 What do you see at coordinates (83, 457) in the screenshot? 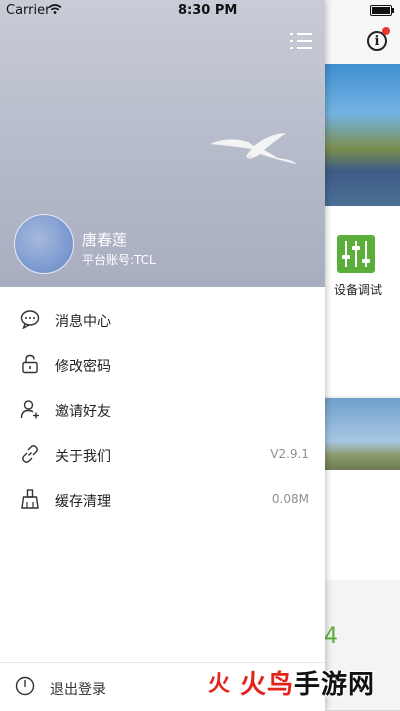
I see `menu-item-label: 关于我们` at bounding box center [83, 457].